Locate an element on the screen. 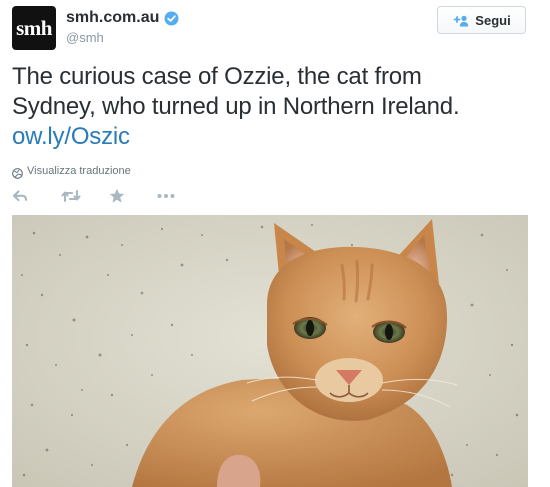  verified-badge-icon is located at coordinates (171, 18).